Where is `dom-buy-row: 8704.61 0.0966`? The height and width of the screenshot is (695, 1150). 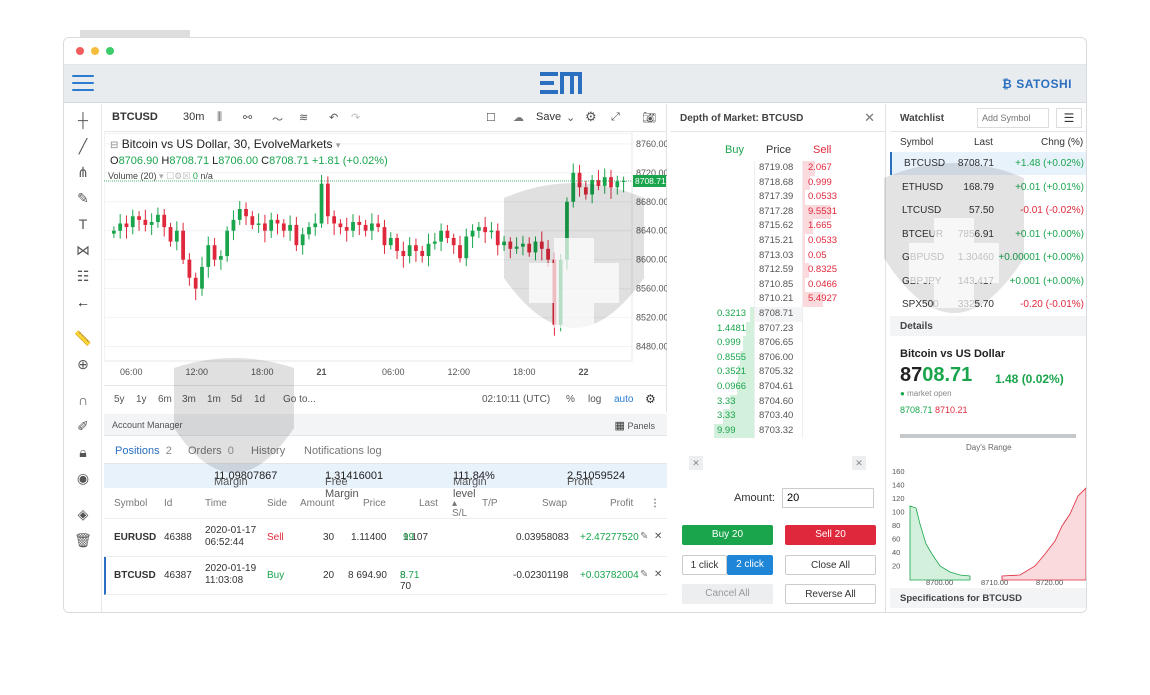
dom-buy-row: 8704.61 0.0966 is located at coordinates (778, 387).